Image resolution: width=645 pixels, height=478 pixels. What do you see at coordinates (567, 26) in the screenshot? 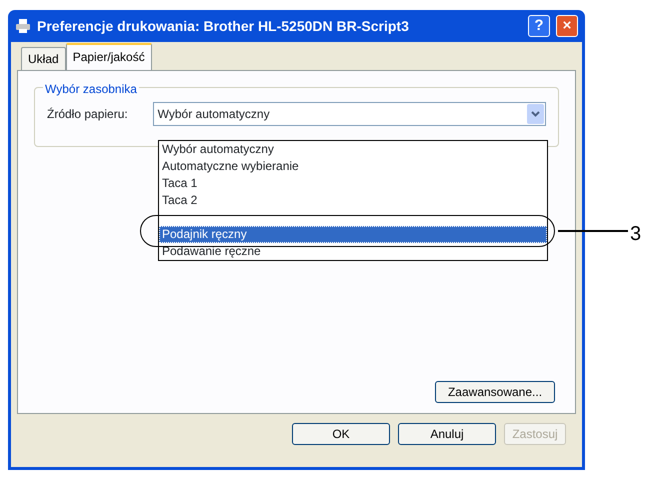
I see `close-button: ×` at bounding box center [567, 26].